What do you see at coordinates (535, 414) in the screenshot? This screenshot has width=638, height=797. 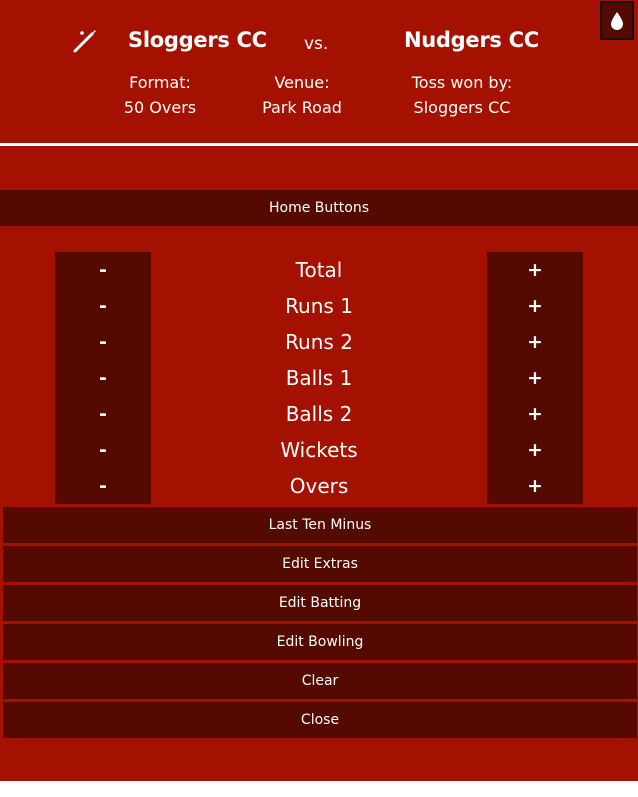 I see `balls-2-plus-button: +` at bounding box center [535, 414].